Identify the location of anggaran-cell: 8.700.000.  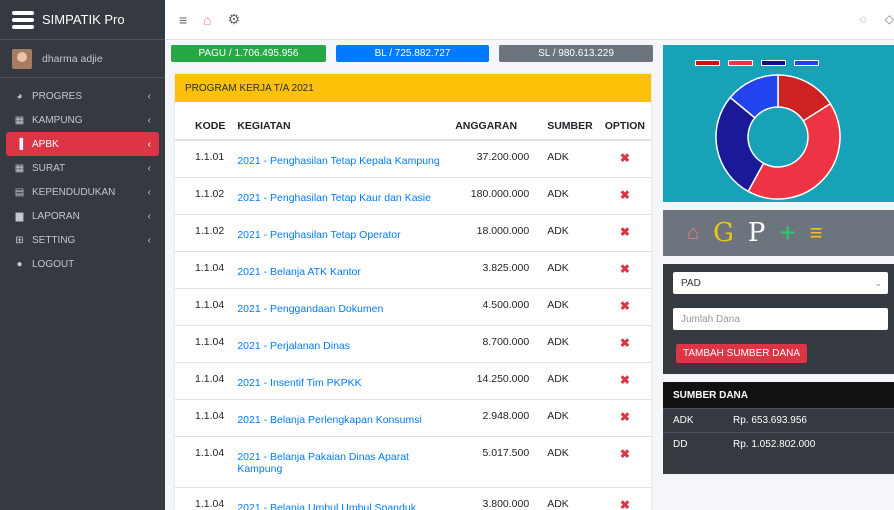
(495, 343).